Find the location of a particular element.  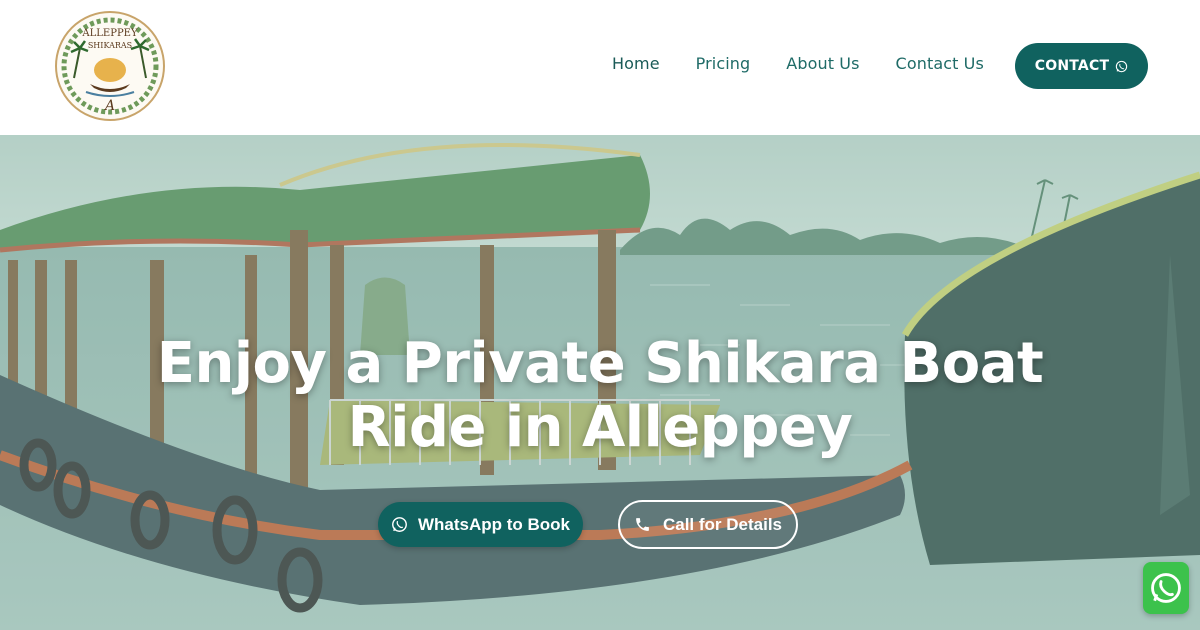

contact-button: CONTACT is located at coordinates (1081, 66).